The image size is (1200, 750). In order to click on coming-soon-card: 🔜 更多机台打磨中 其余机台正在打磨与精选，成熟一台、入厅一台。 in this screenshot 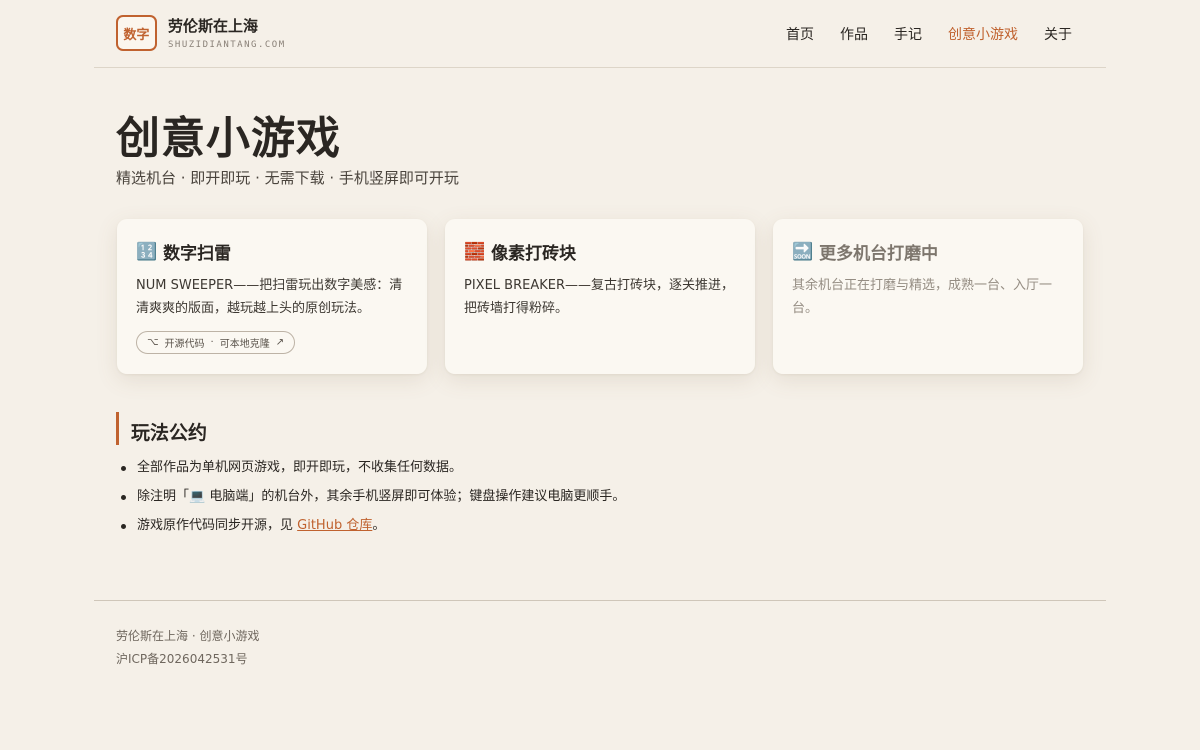, I will do `click(928, 296)`.